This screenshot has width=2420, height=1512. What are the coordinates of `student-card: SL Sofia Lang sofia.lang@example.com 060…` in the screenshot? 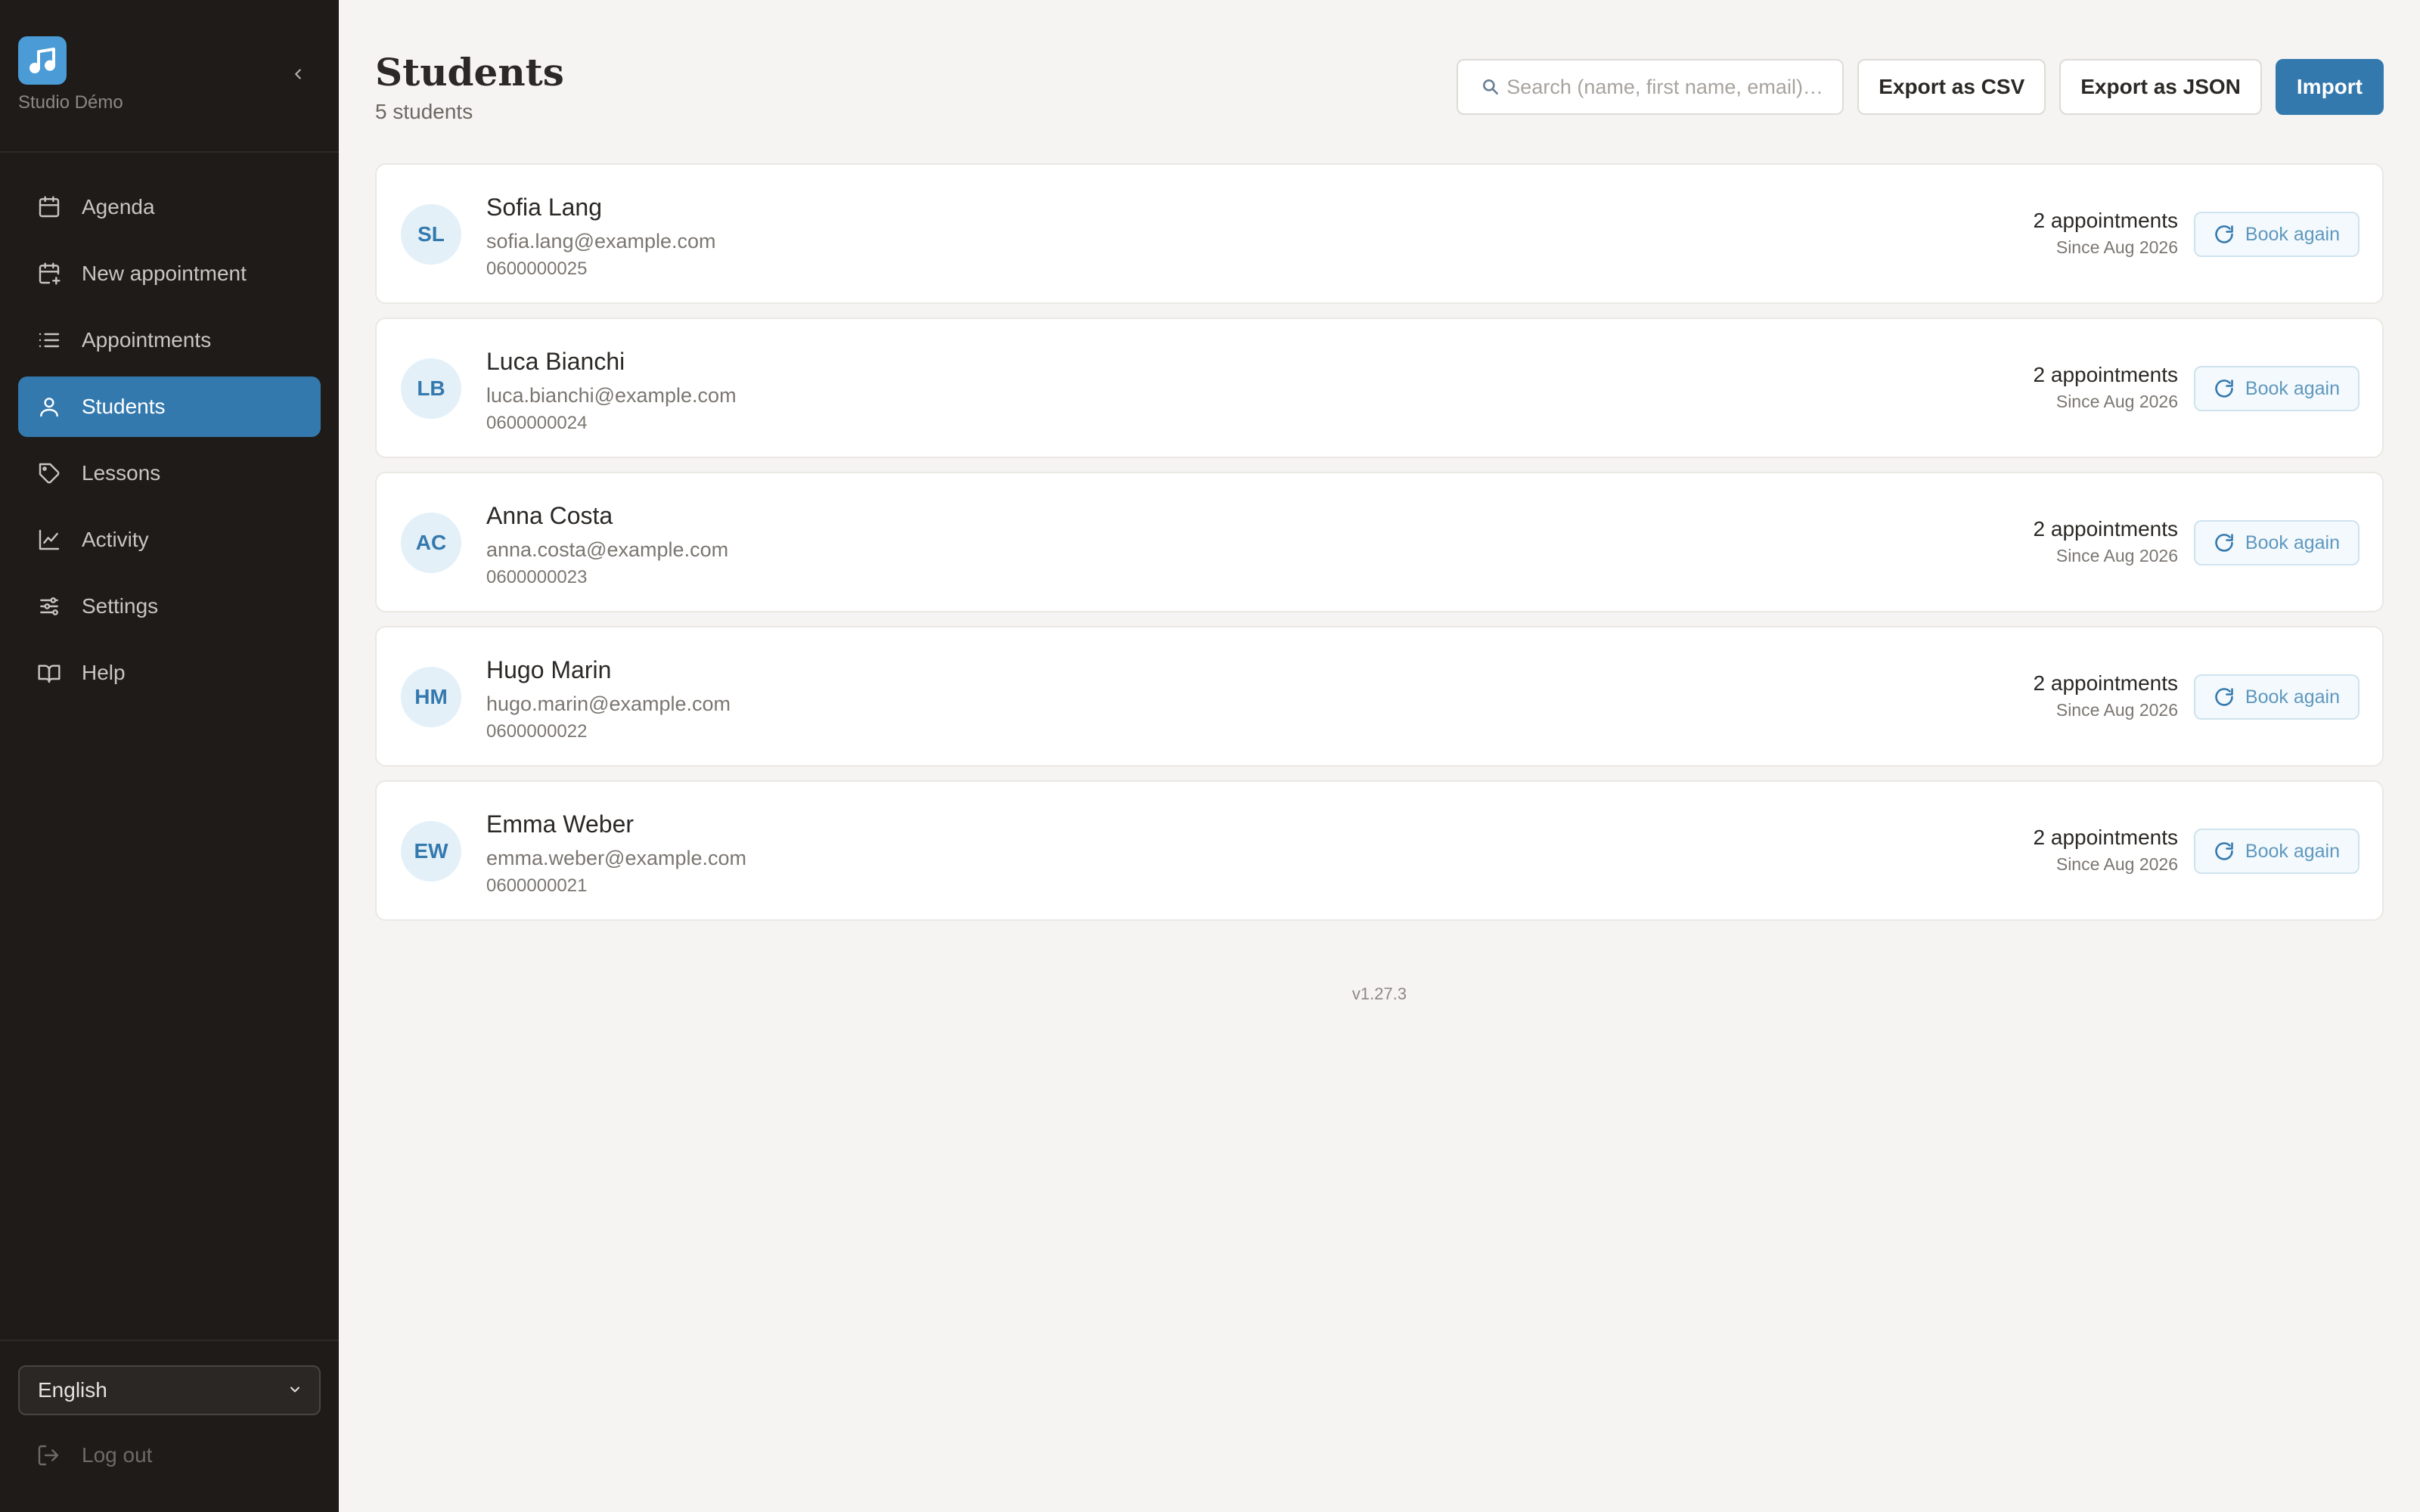 It's located at (1379, 233).